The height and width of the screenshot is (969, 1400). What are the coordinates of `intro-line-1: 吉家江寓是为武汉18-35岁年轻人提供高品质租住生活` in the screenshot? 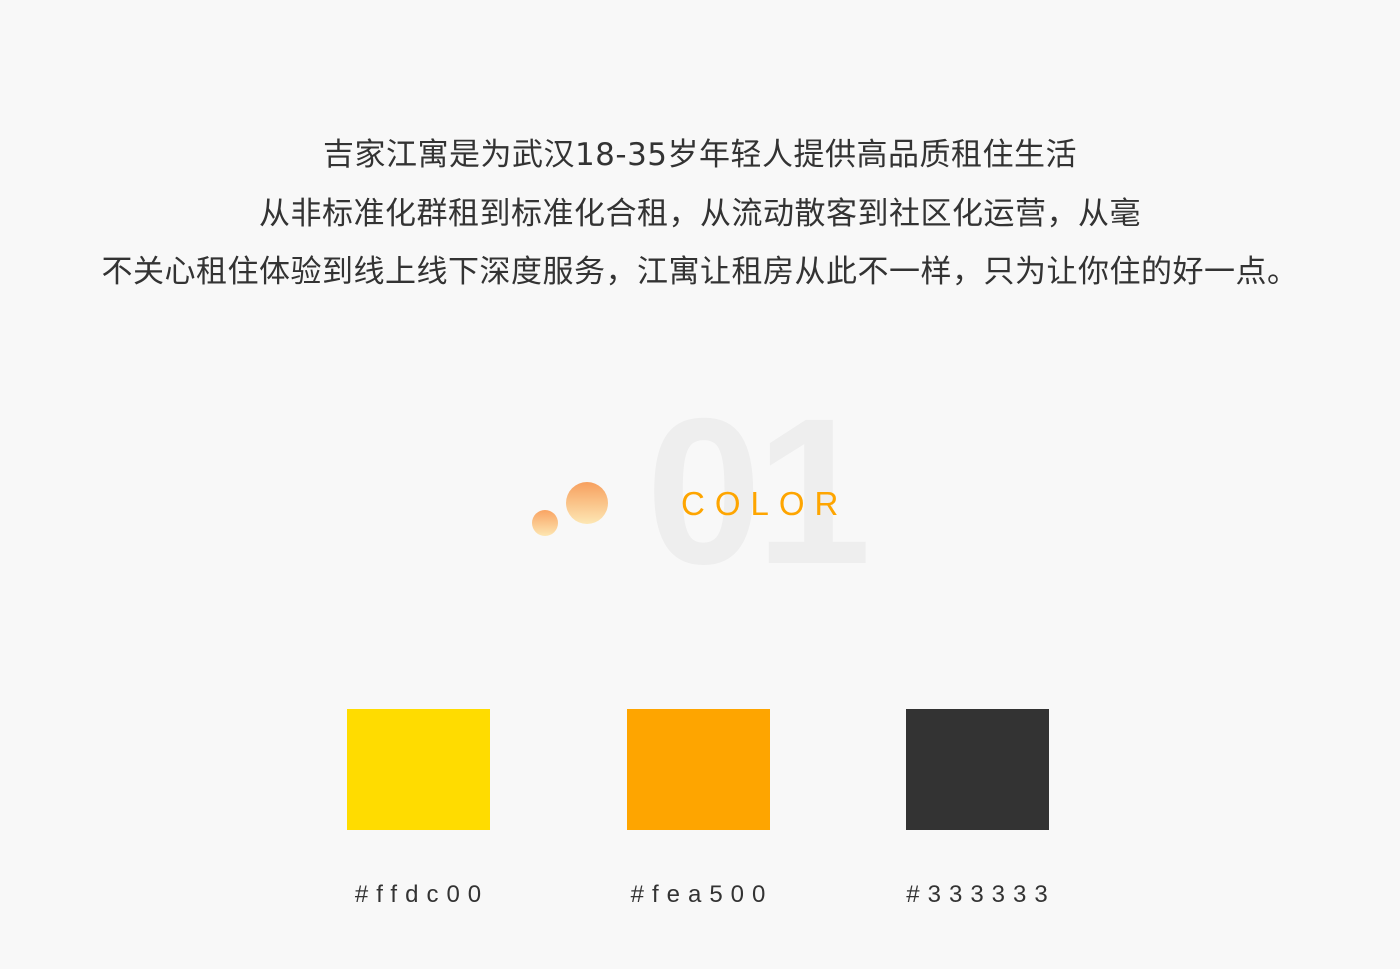 It's located at (700, 155).